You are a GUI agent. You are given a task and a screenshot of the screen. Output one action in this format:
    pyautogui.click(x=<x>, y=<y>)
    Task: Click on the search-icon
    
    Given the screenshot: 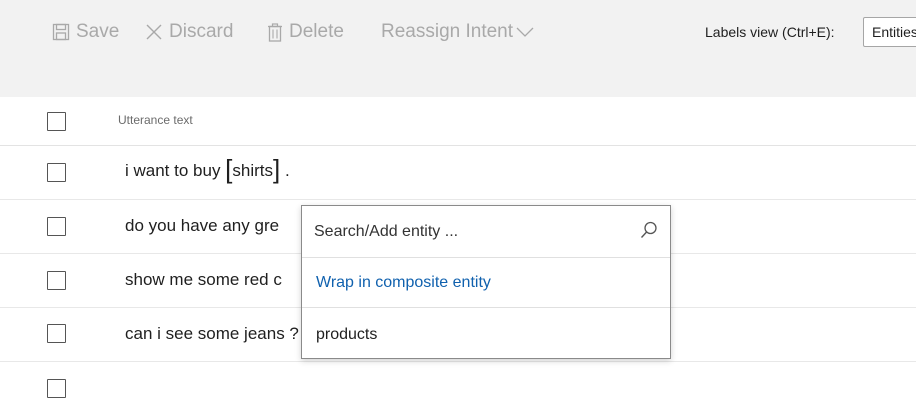 What is the action you would take?
    pyautogui.click(x=648, y=229)
    